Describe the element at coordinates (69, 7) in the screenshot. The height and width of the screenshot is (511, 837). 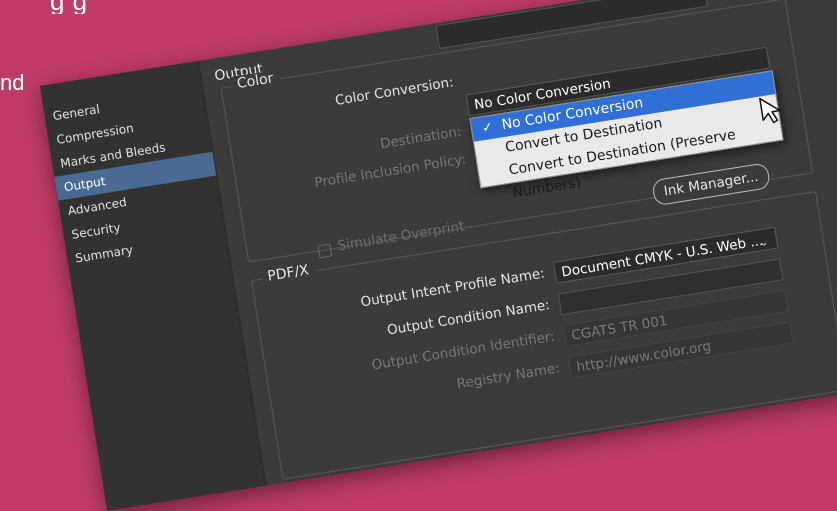
I see `background-text-top: g g` at that location.